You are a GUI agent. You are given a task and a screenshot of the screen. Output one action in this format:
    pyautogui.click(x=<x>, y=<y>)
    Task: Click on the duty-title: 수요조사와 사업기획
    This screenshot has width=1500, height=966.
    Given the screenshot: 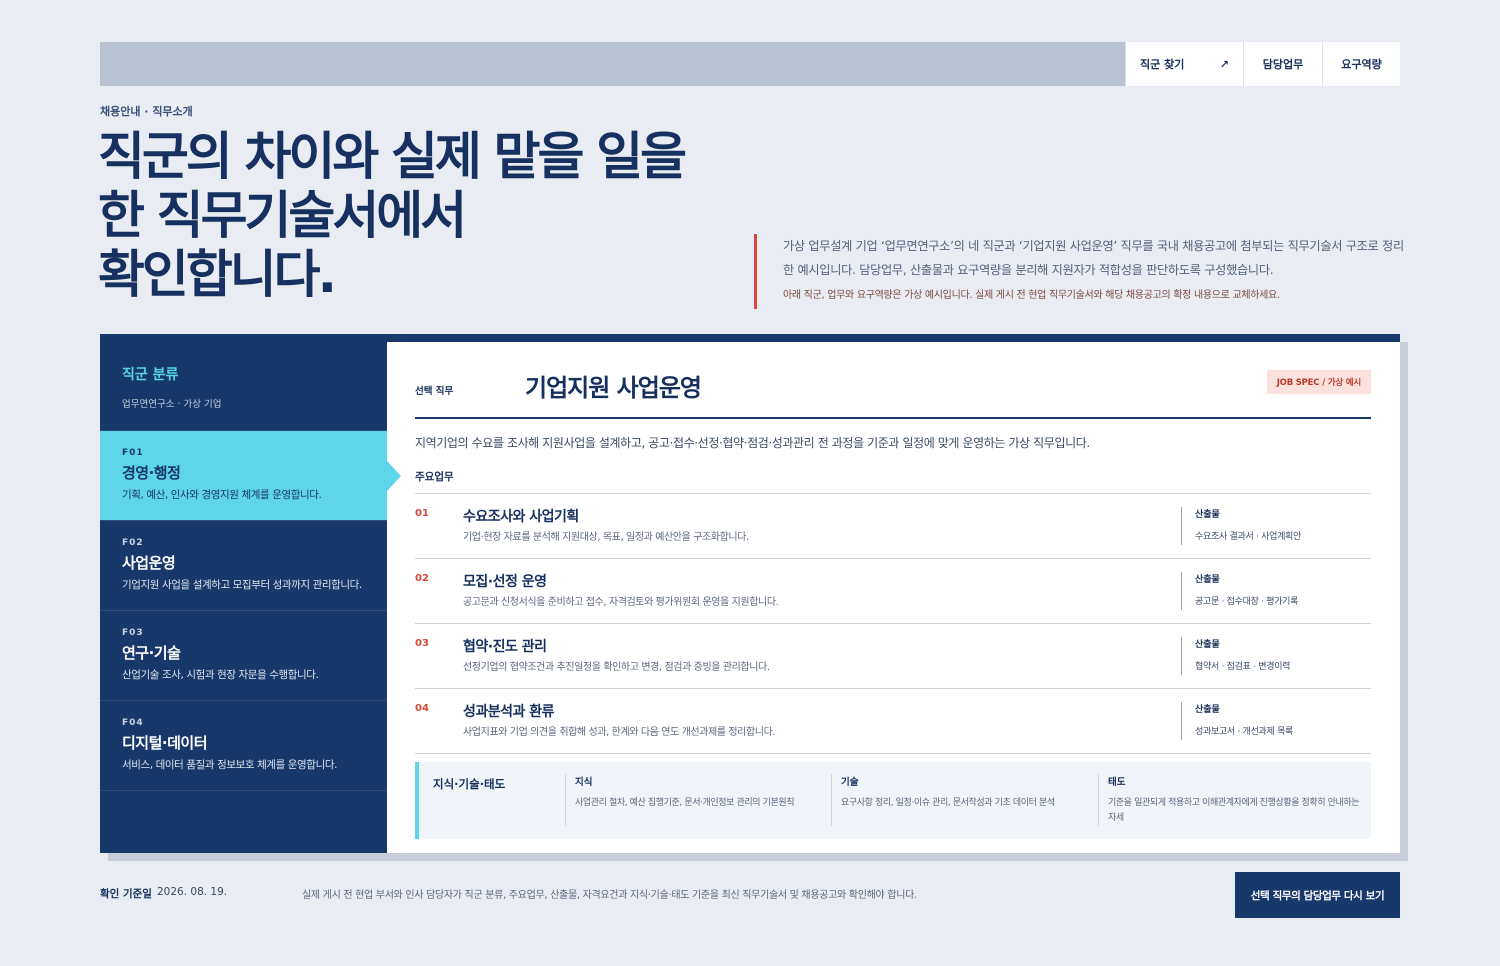 What is the action you would take?
    pyautogui.click(x=521, y=517)
    